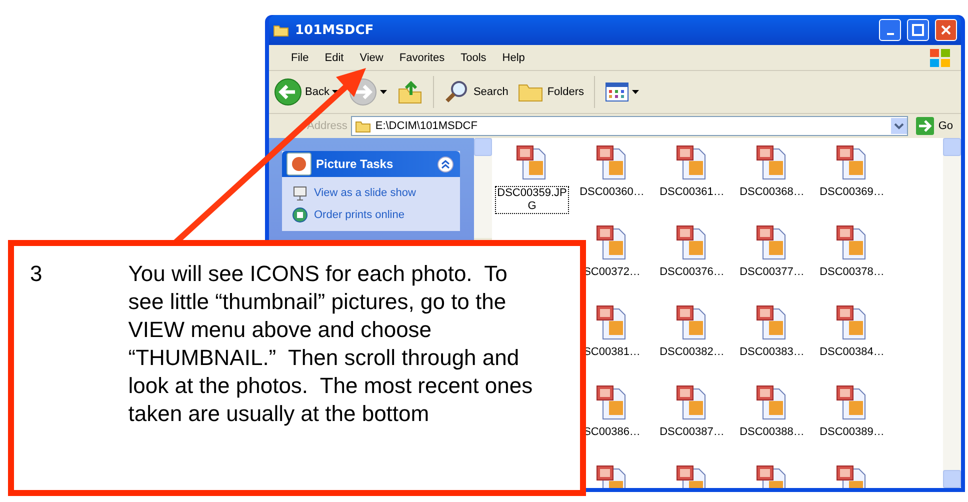 Image resolution: width=968 pixels, height=502 pixels. I want to click on menu-item: View, so click(372, 58).